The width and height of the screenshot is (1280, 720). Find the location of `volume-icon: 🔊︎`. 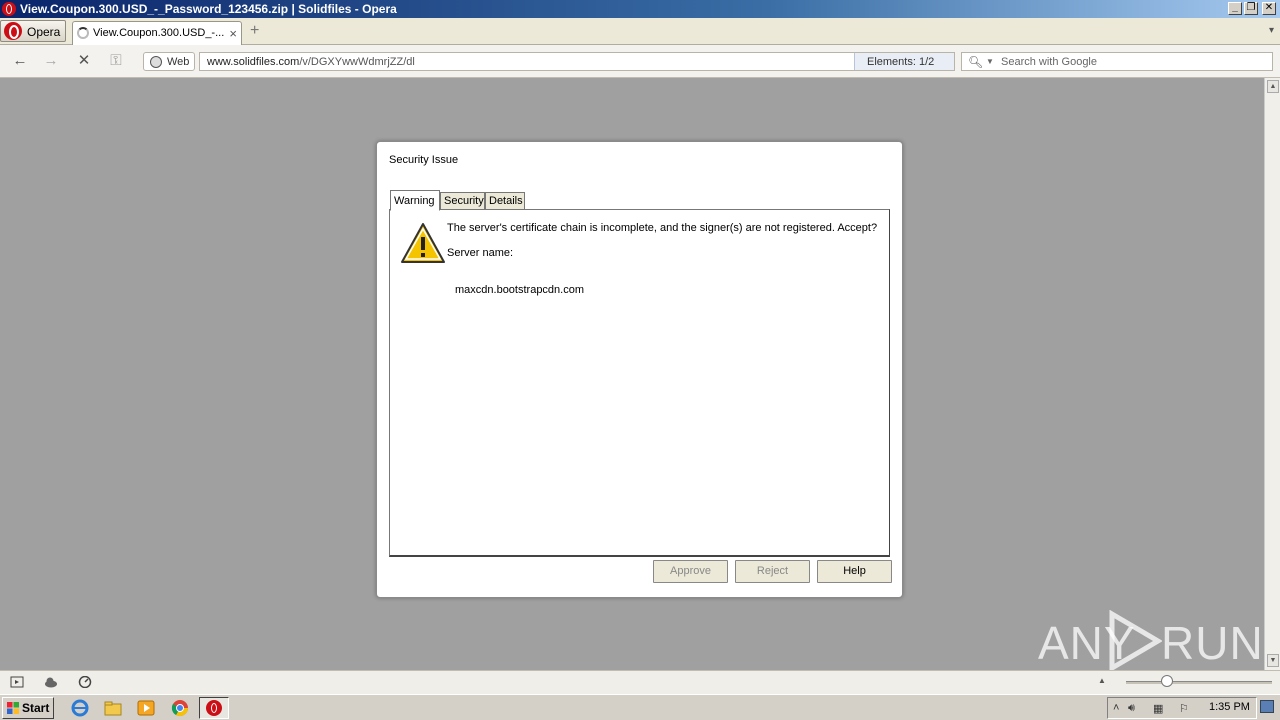

volume-icon: 🔊︎ is located at coordinates (1131, 708).